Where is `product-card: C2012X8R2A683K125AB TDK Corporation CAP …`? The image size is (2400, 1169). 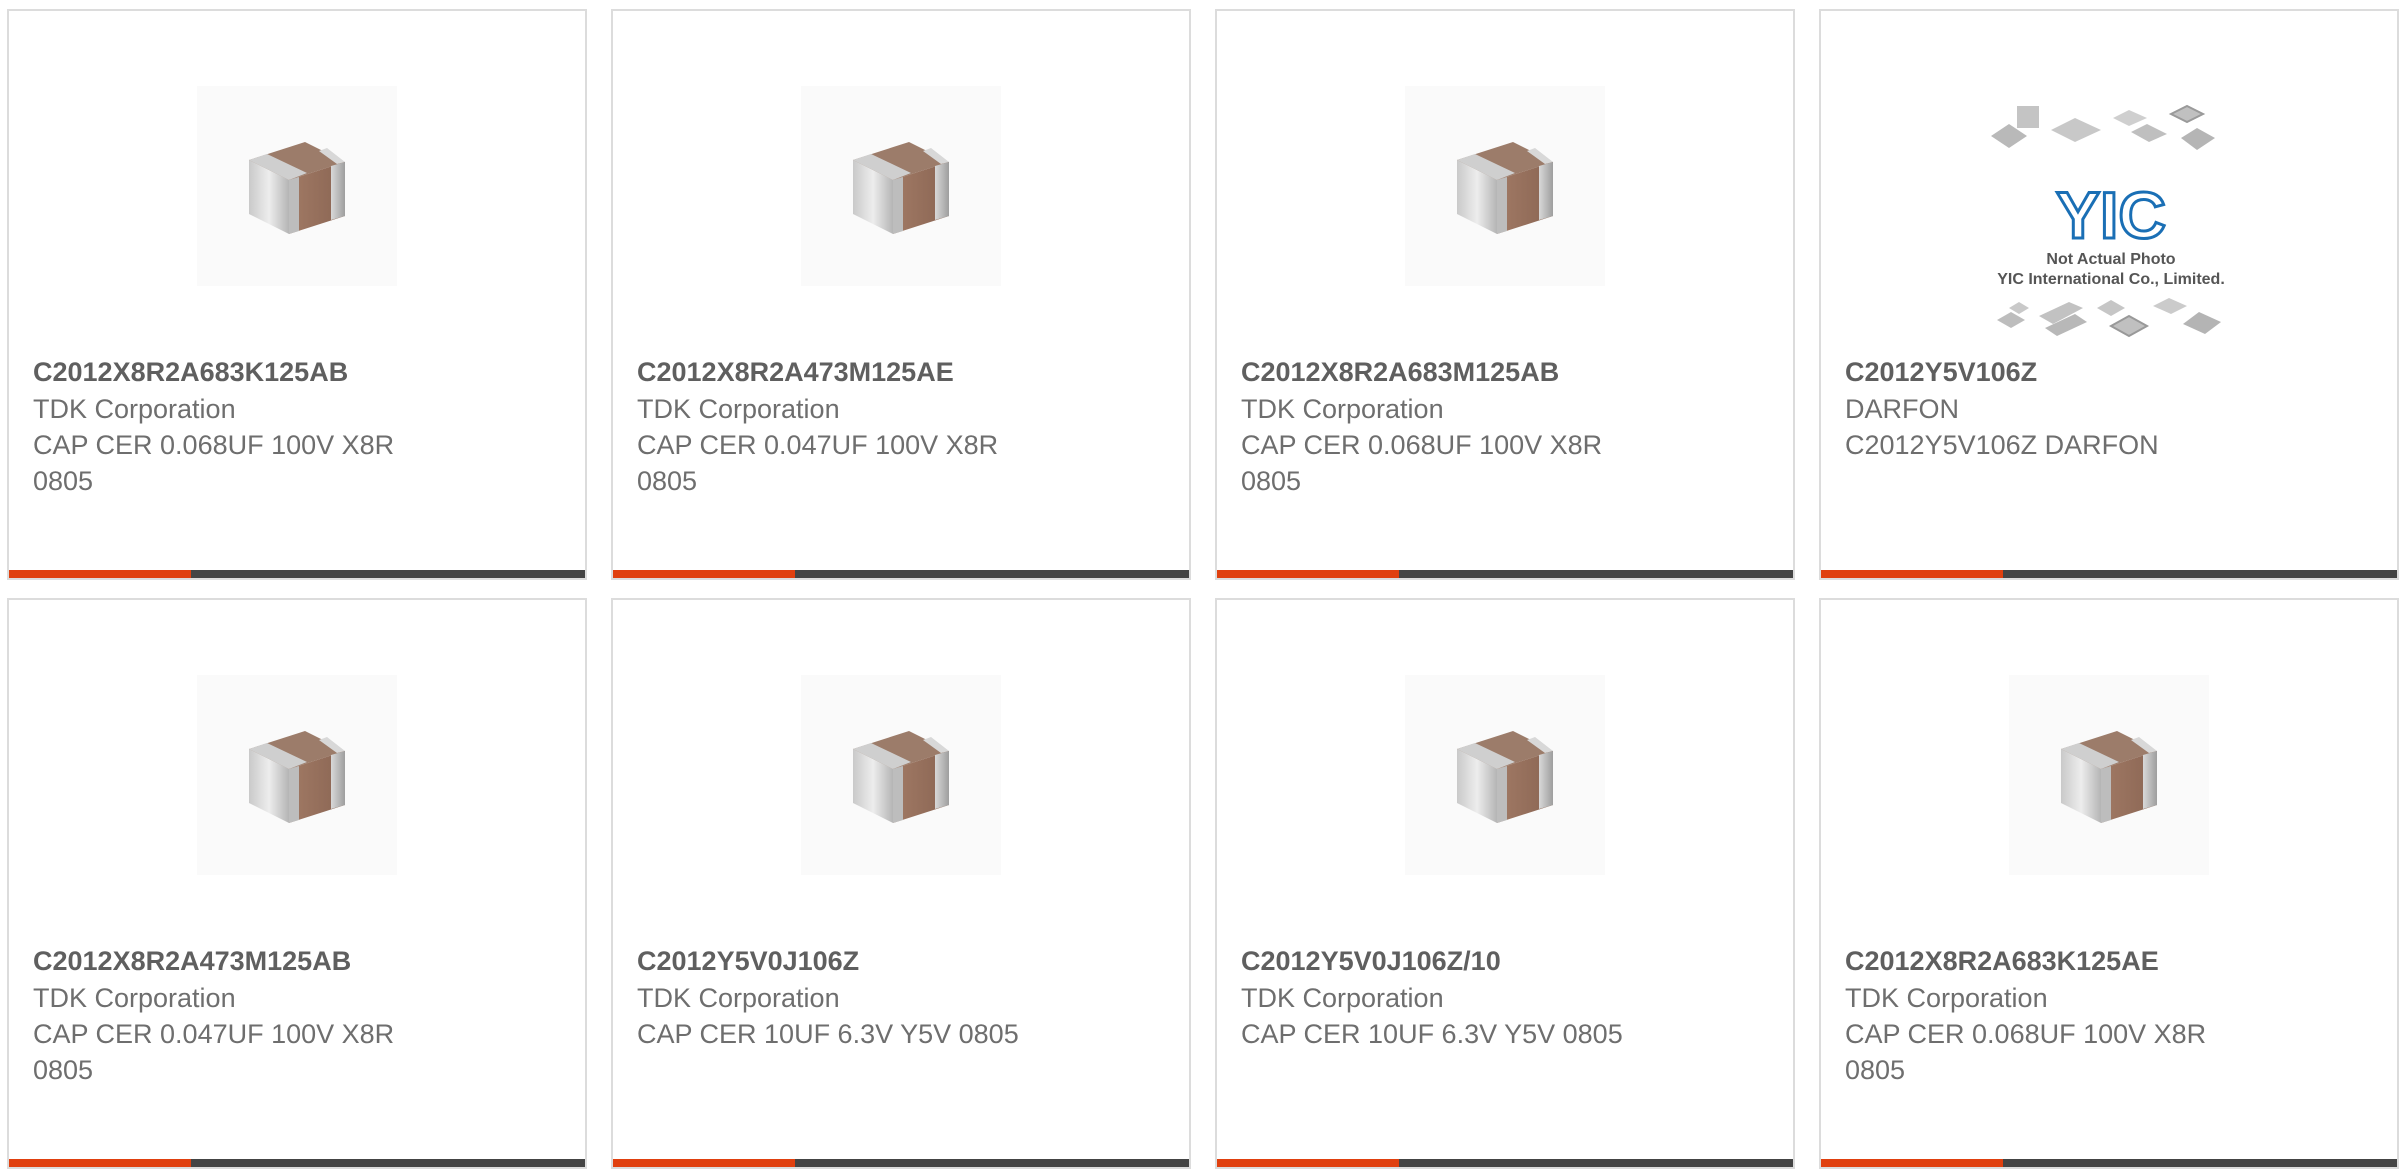
product-card: C2012X8R2A683K125AB TDK Corporation CAP … is located at coordinates (297, 294).